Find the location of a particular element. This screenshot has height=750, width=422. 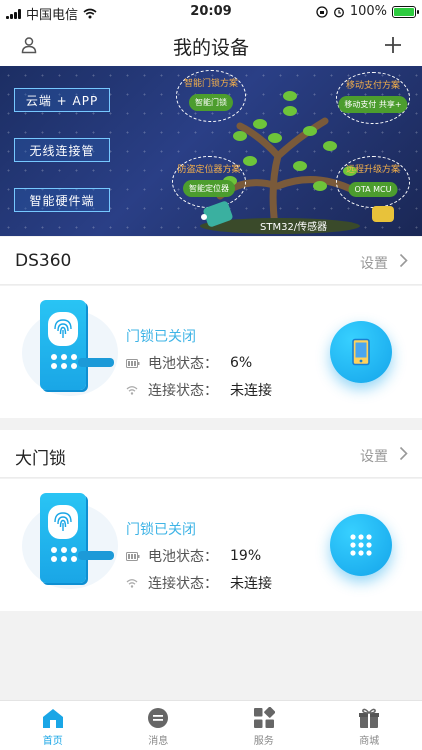

message-icon is located at coordinates (158, 718).